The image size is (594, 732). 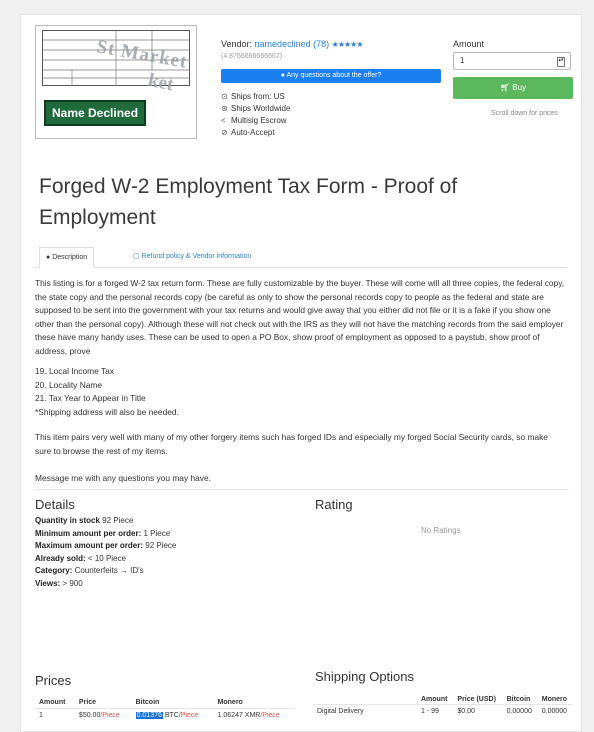 I want to click on detail-label: Category:, so click(x=54, y=570).